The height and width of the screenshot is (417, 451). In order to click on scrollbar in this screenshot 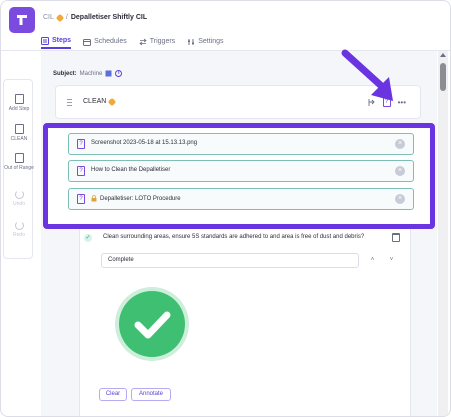, I will do `click(443, 233)`.